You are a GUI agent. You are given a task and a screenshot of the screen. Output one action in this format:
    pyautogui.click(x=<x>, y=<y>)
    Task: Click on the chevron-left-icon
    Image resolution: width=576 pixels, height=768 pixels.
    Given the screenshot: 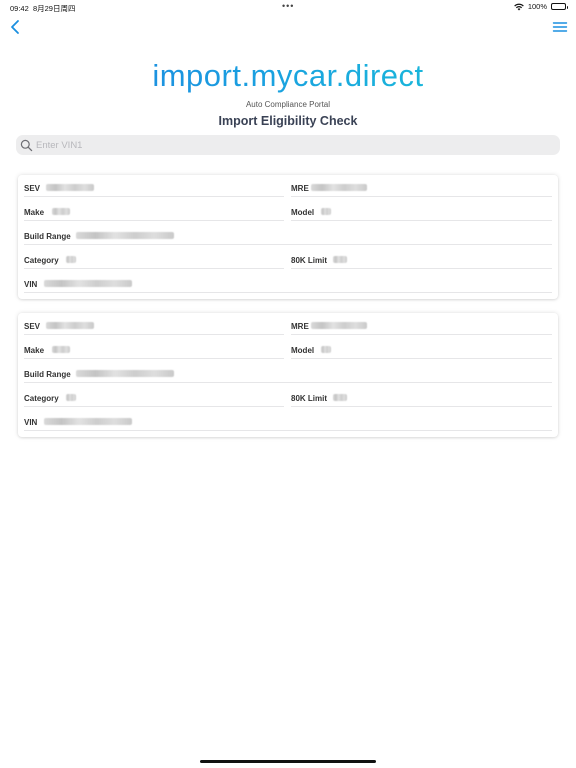 What is the action you would take?
    pyautogui.click(x=15, y=27)
    